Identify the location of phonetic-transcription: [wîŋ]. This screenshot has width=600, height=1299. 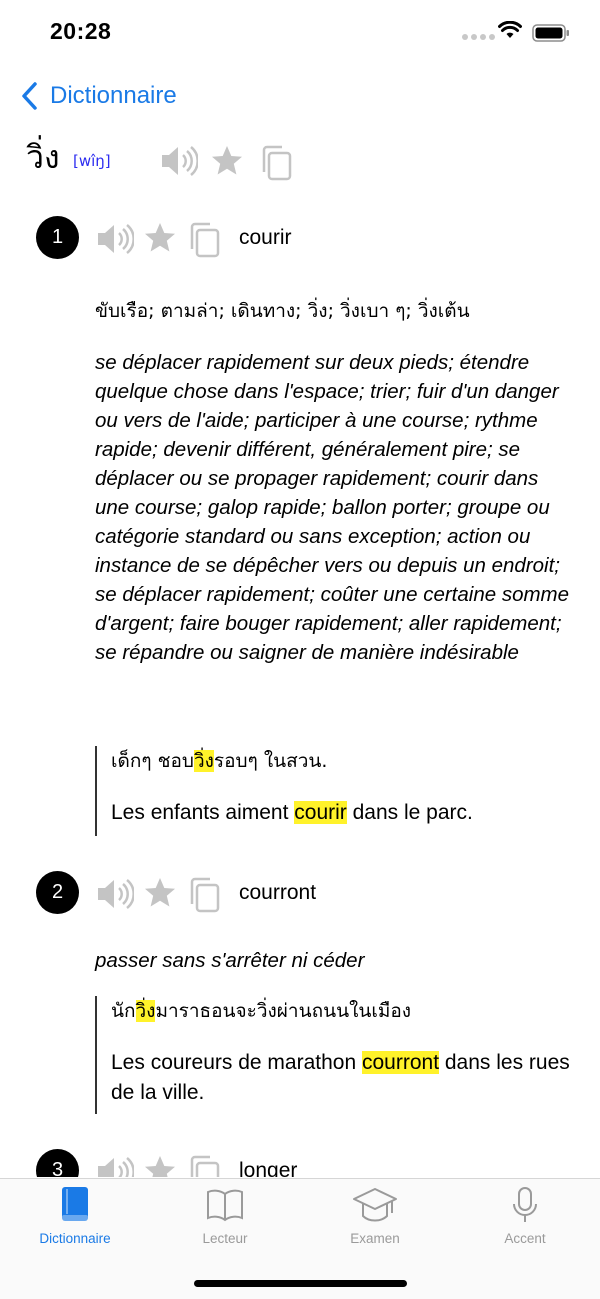
(92, 161).